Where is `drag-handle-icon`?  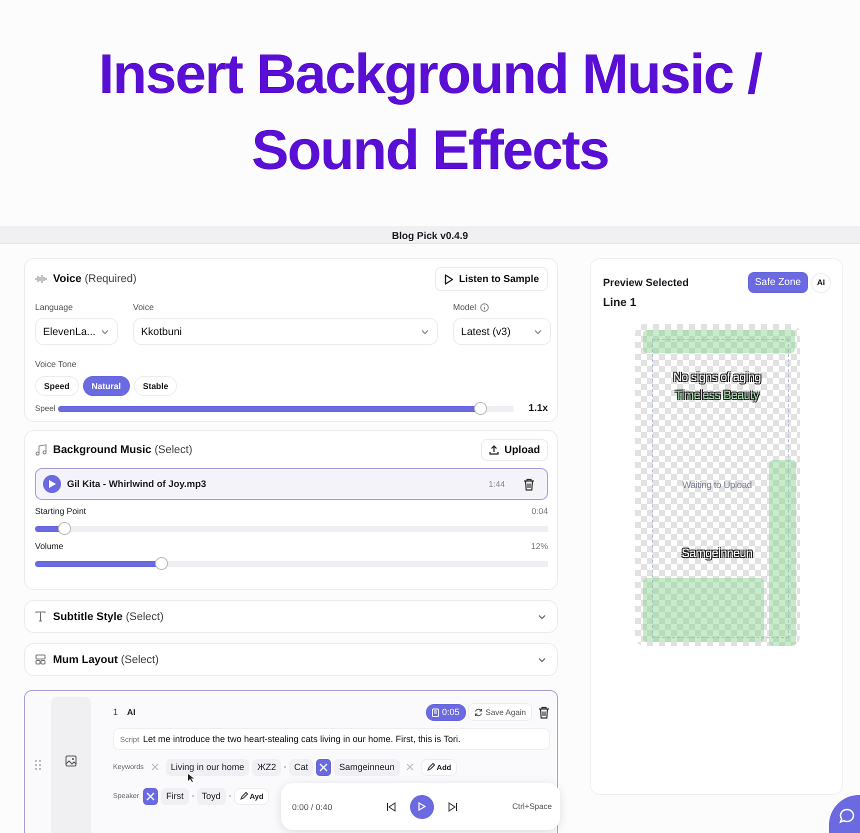
drag-handle-icon is located at coordinates (38, 765).